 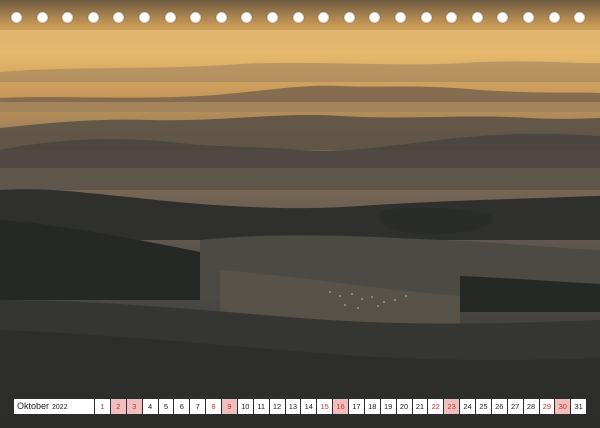 I want to click on day-cell: 17, so click(x=356, y=406).